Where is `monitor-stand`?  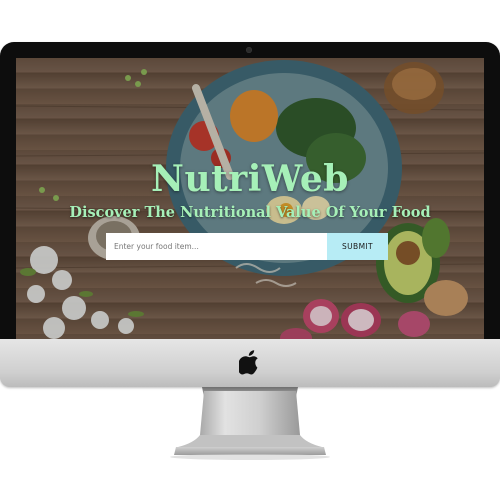
monitor-stand is located at coordinates (250, 423).